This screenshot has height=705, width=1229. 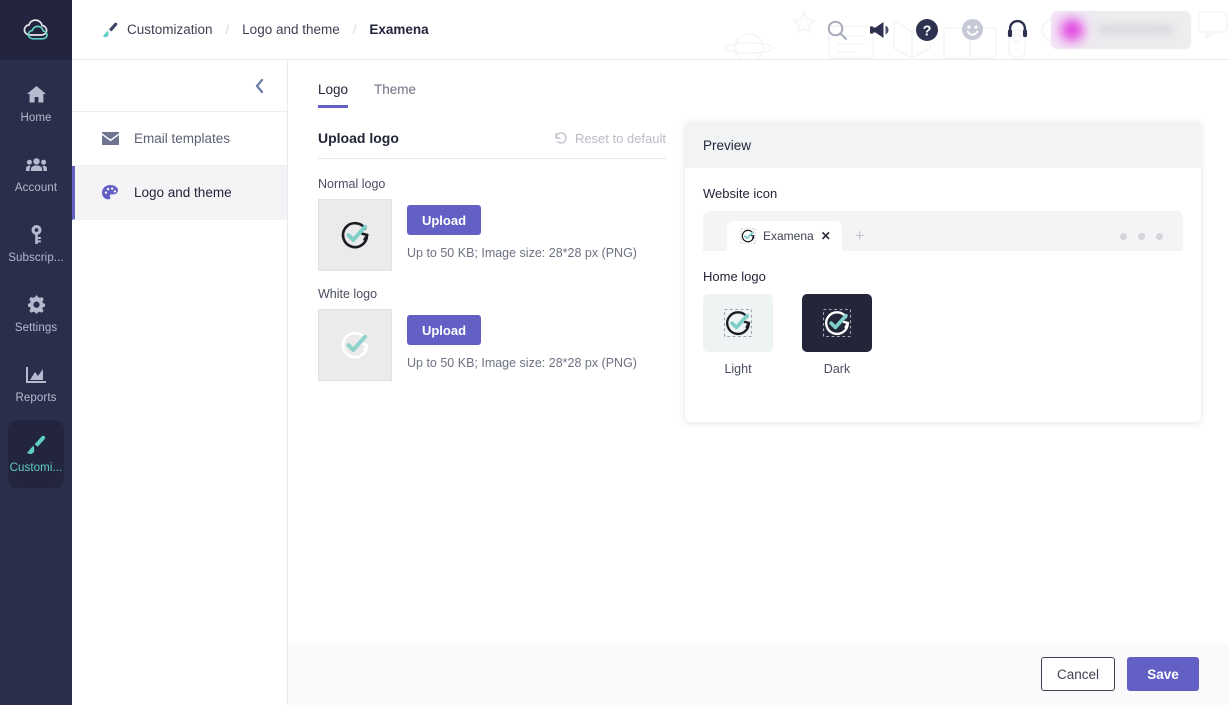 I want to click on breadcrumb-item-customization: Customization, so click(x=170, y=29).